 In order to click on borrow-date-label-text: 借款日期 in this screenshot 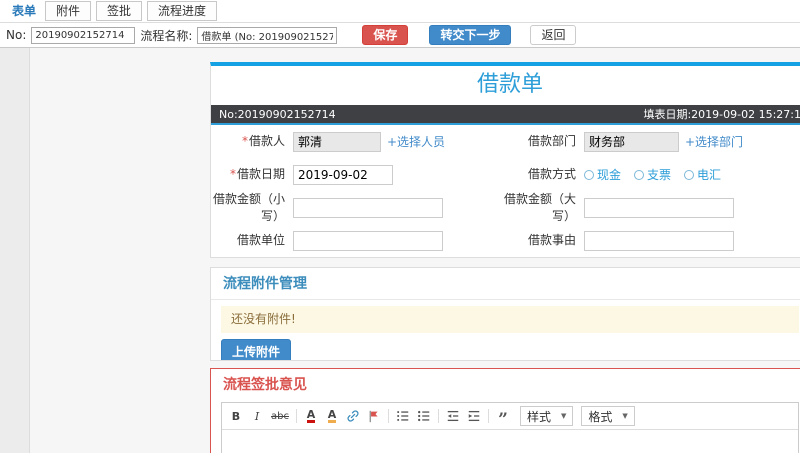, I will do `click(260, 174)`.